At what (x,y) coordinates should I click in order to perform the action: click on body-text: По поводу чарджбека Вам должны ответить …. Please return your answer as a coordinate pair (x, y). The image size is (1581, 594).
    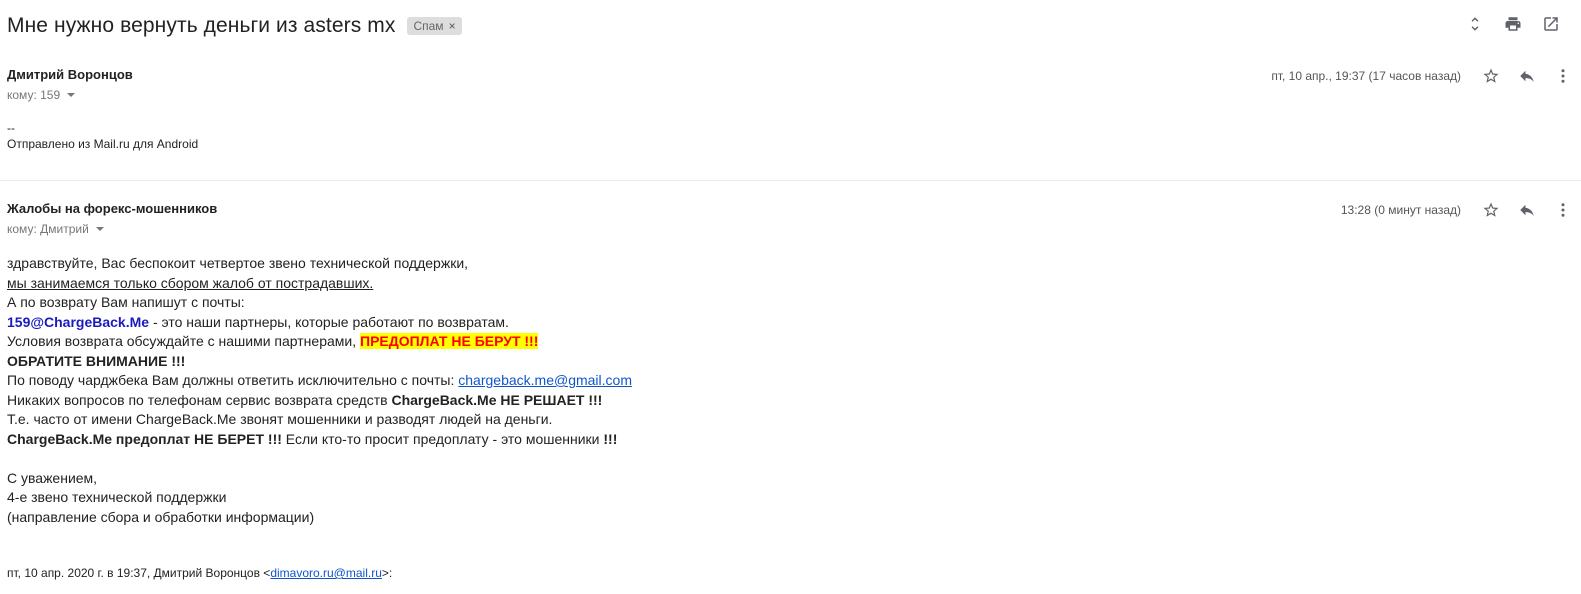
    Looking at the image, I should click on (233, 380).